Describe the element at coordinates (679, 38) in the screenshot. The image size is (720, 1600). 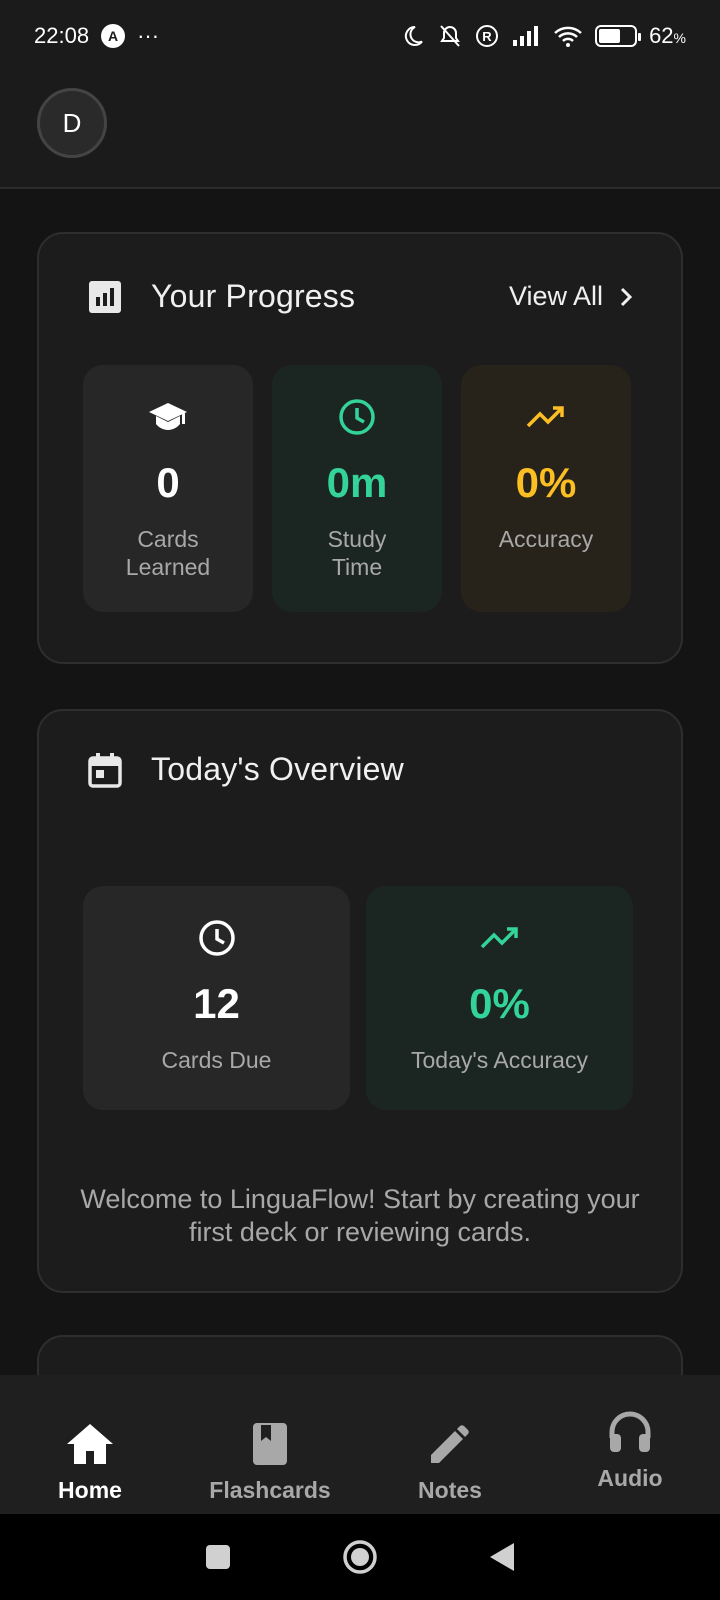
I see `battery-percent-symbol: %` at that location.